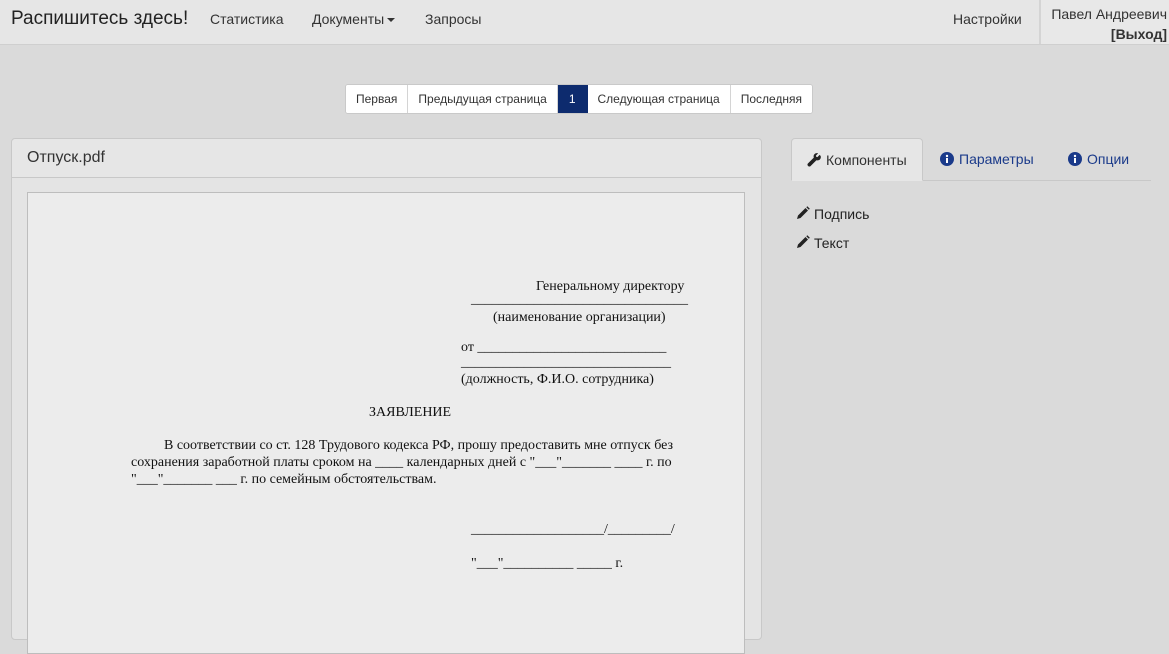  I want to click on component-text-label: Текст, so click(832, 243).